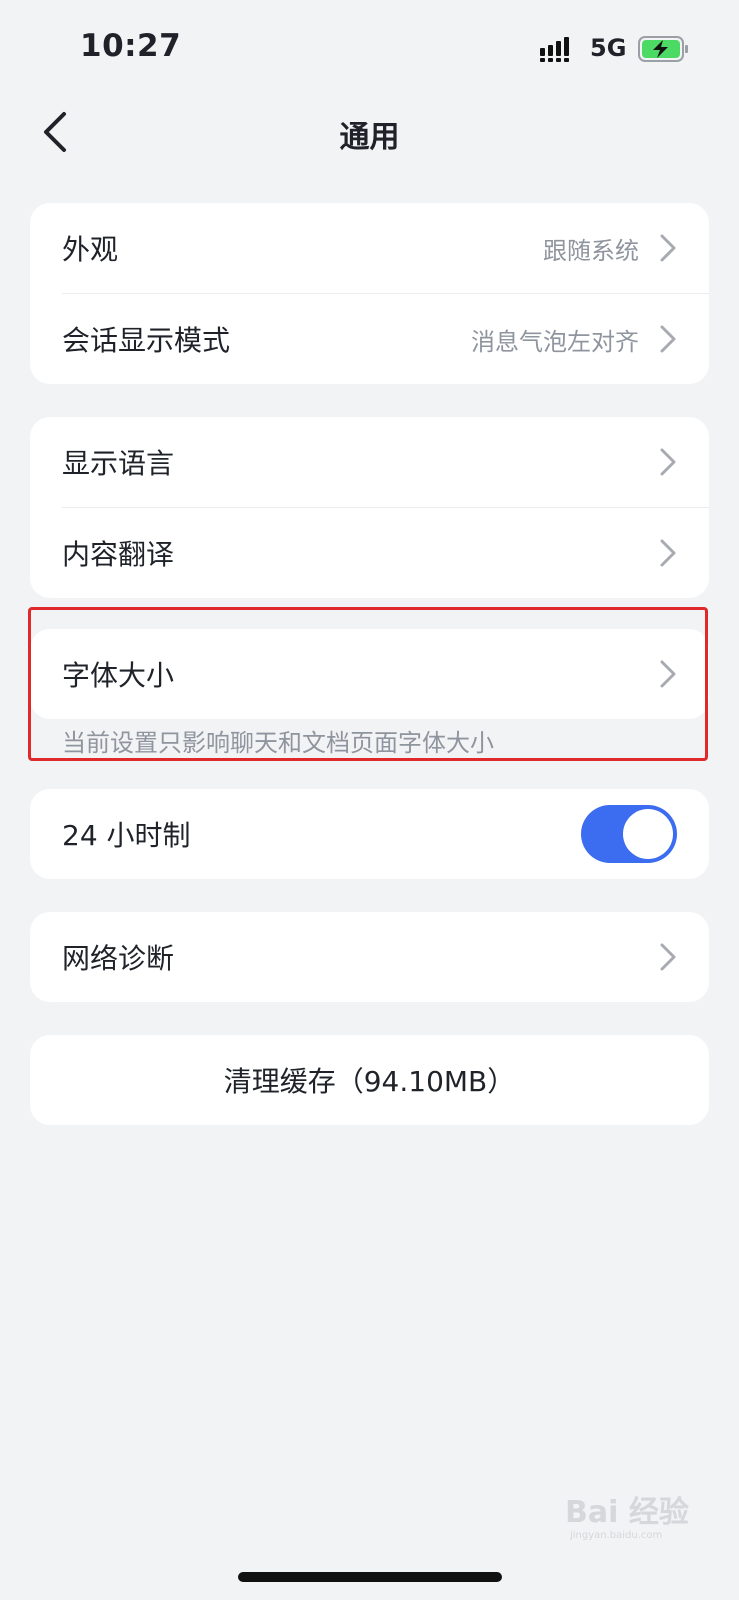  What do you see at coordinates (118, 958) in the screenshot?
I see `network-diagnosis-label: 网络诊断` at bounding box center [118, 958].